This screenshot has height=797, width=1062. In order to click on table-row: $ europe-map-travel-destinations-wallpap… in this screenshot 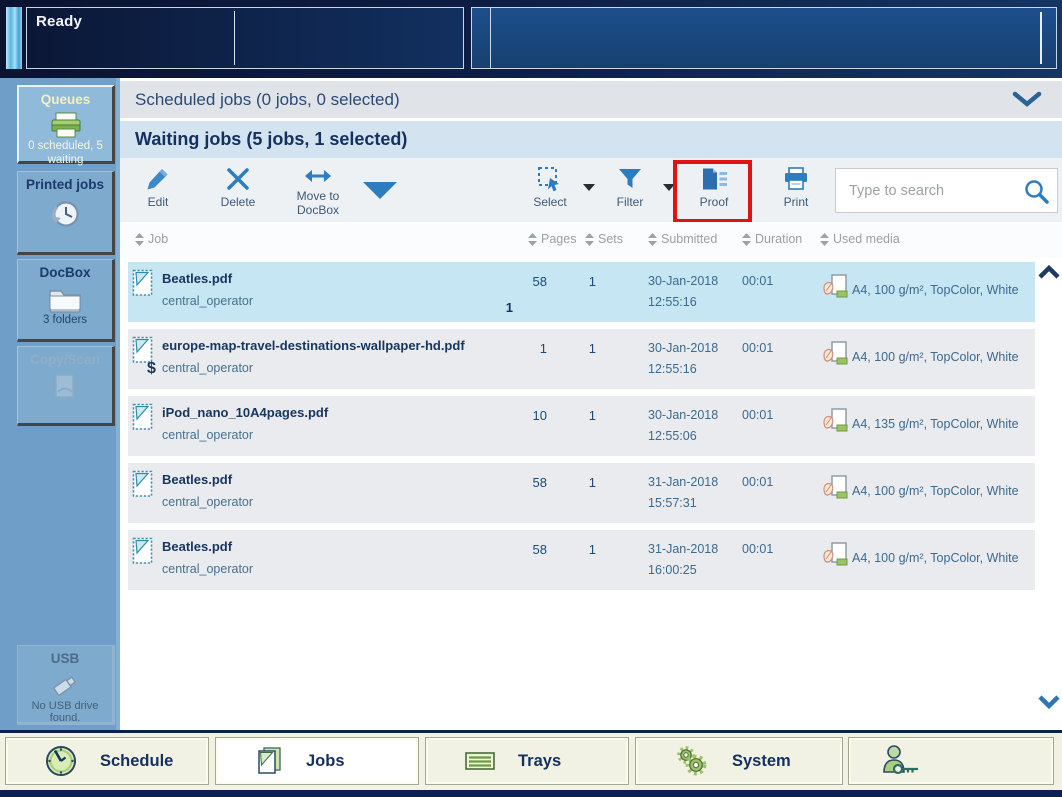, I will do `click(581, 359)`.